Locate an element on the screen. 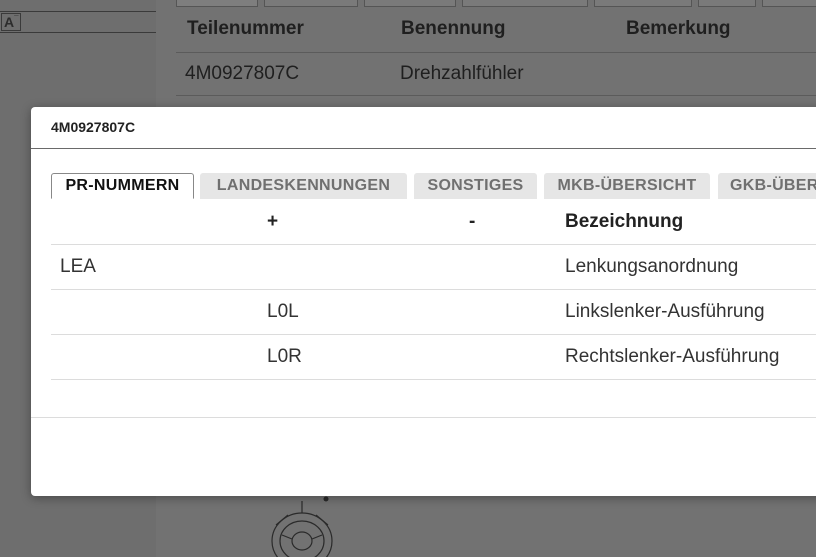 This screenshot has height=557, width=816. column-header-minus: - is located at coordinates (472, 221).